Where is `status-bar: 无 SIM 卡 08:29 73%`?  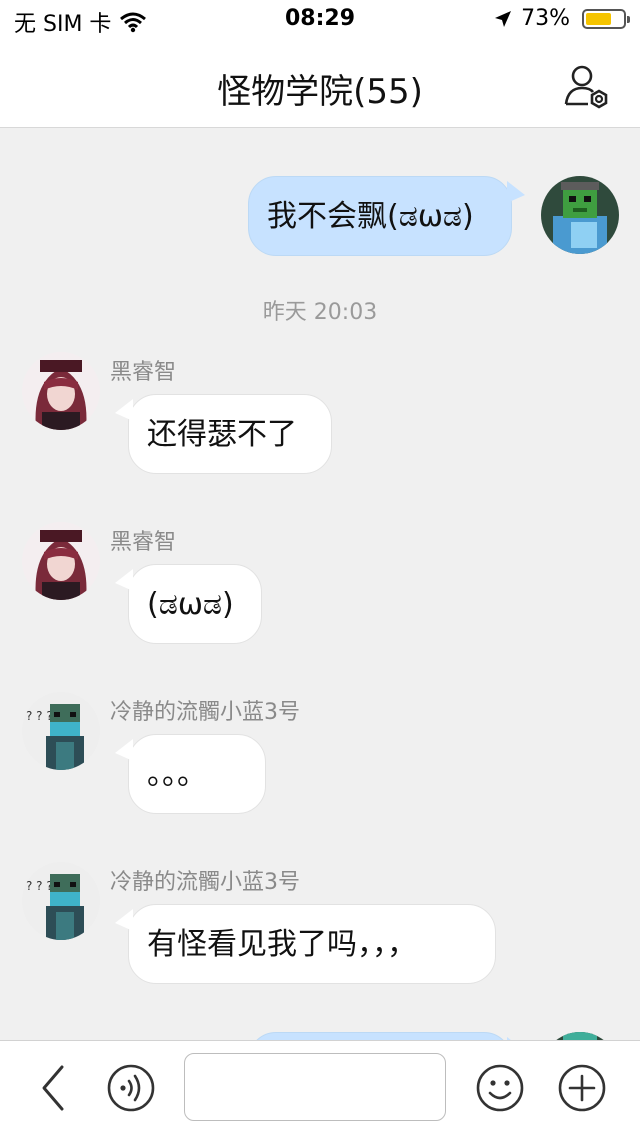
status-bar: 无 SIM 卡 08:29 73% is located at coordinates (320, 20).